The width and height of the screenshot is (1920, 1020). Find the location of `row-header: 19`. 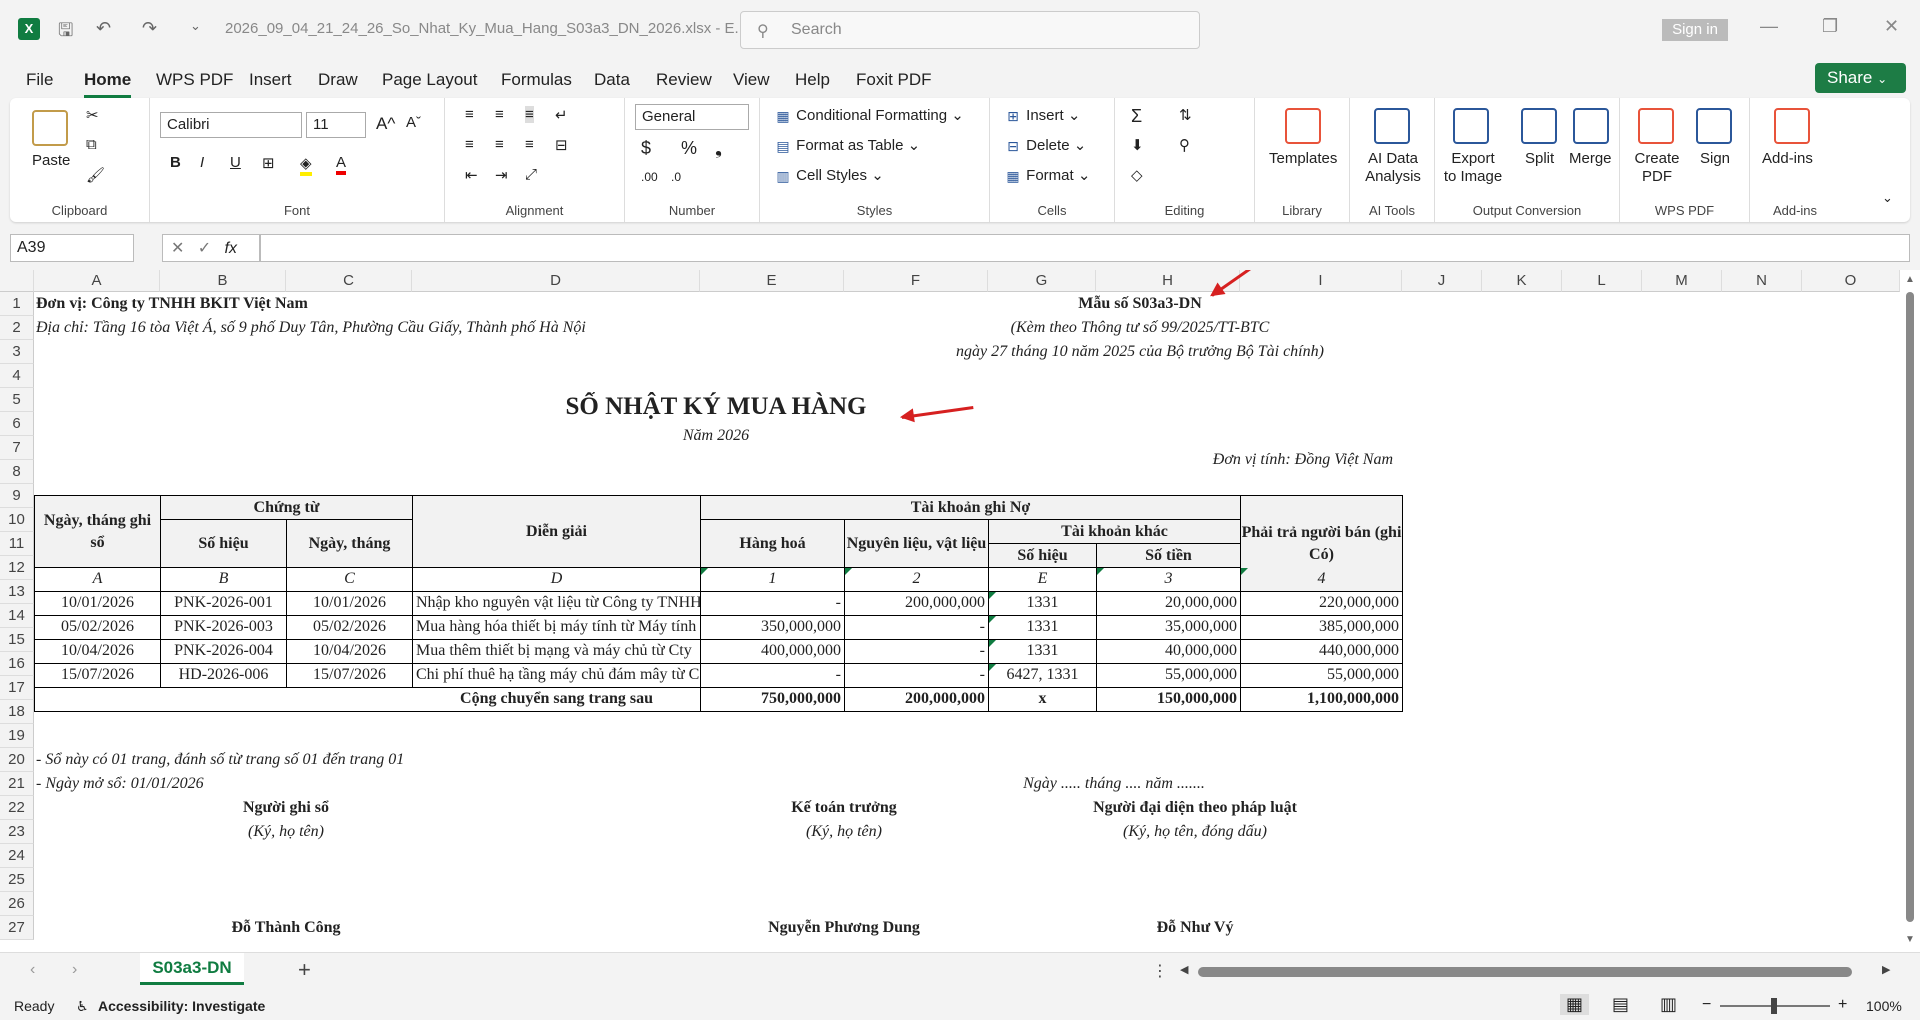

row-header: 19 is located at coordinates (17, 736).